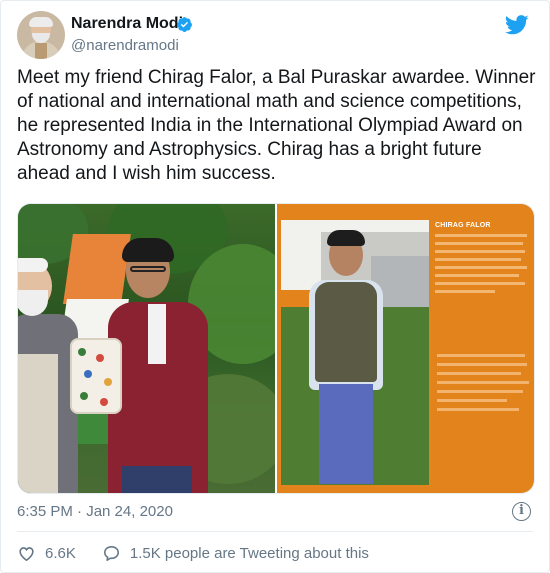 The height and width of the screenshot is (573, 550). What do you see at coordinates (127, 24) in the screenshot?
I see `author-name: Narendra Modi` at bounding box center [127, 24].